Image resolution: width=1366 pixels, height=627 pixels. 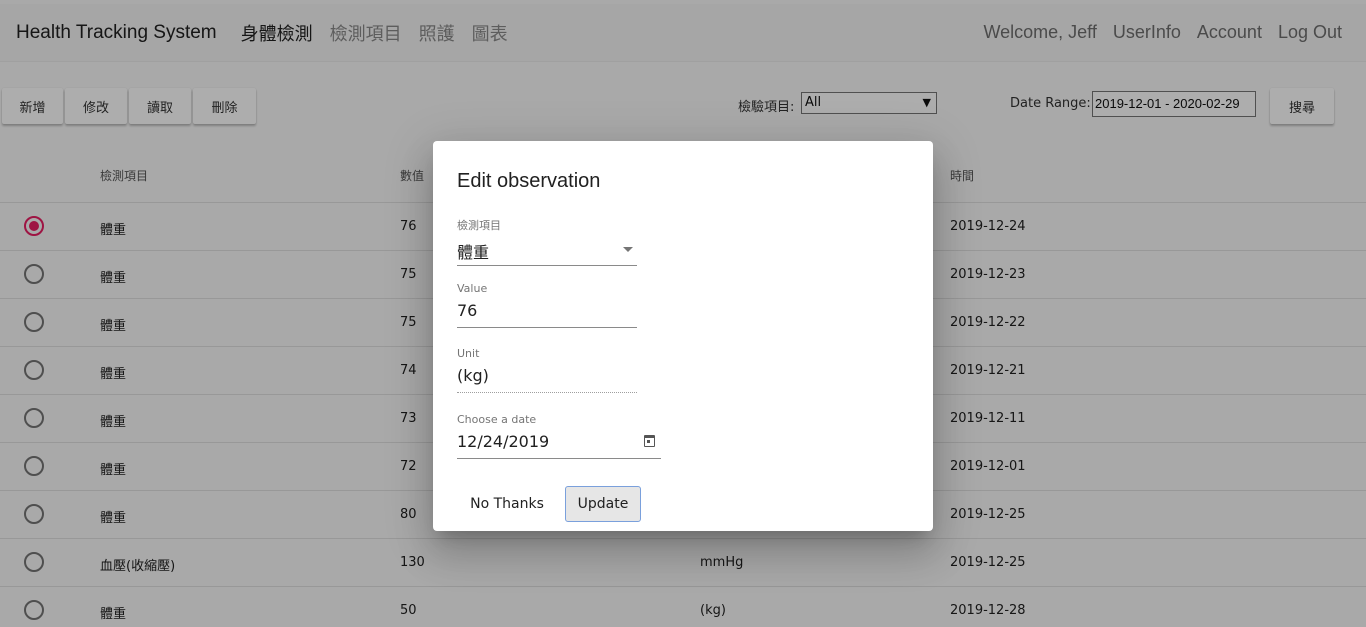 I want to click on update-button: Update, so click(x=603, y=504).